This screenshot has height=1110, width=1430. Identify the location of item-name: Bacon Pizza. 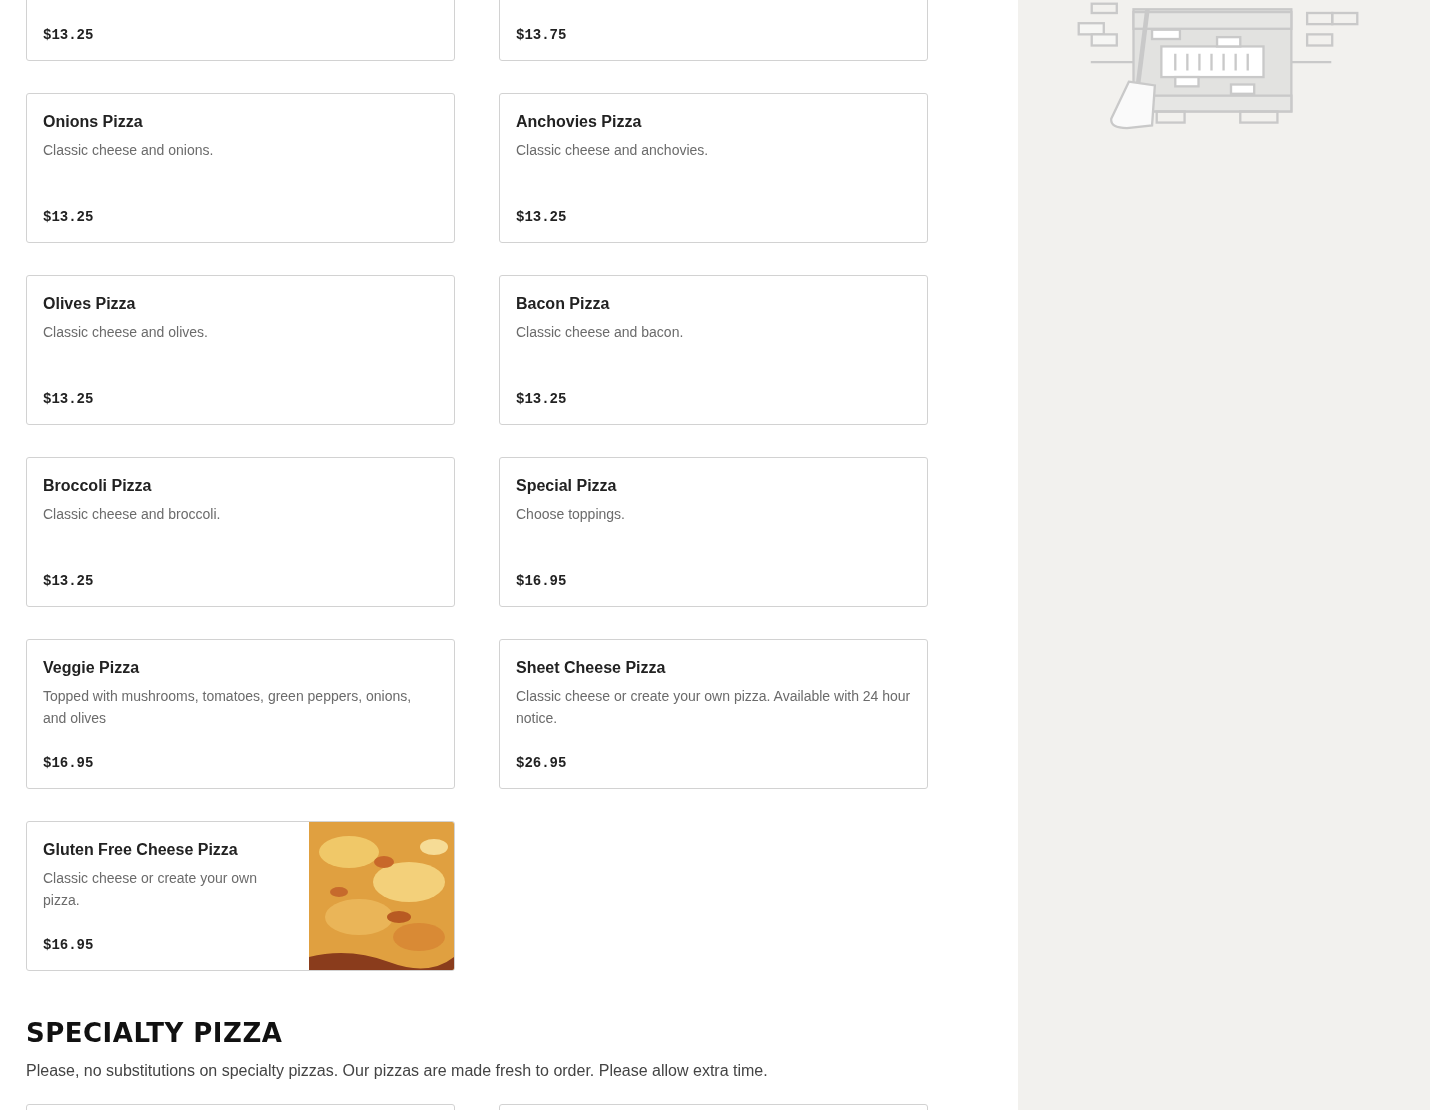
(563, 304).